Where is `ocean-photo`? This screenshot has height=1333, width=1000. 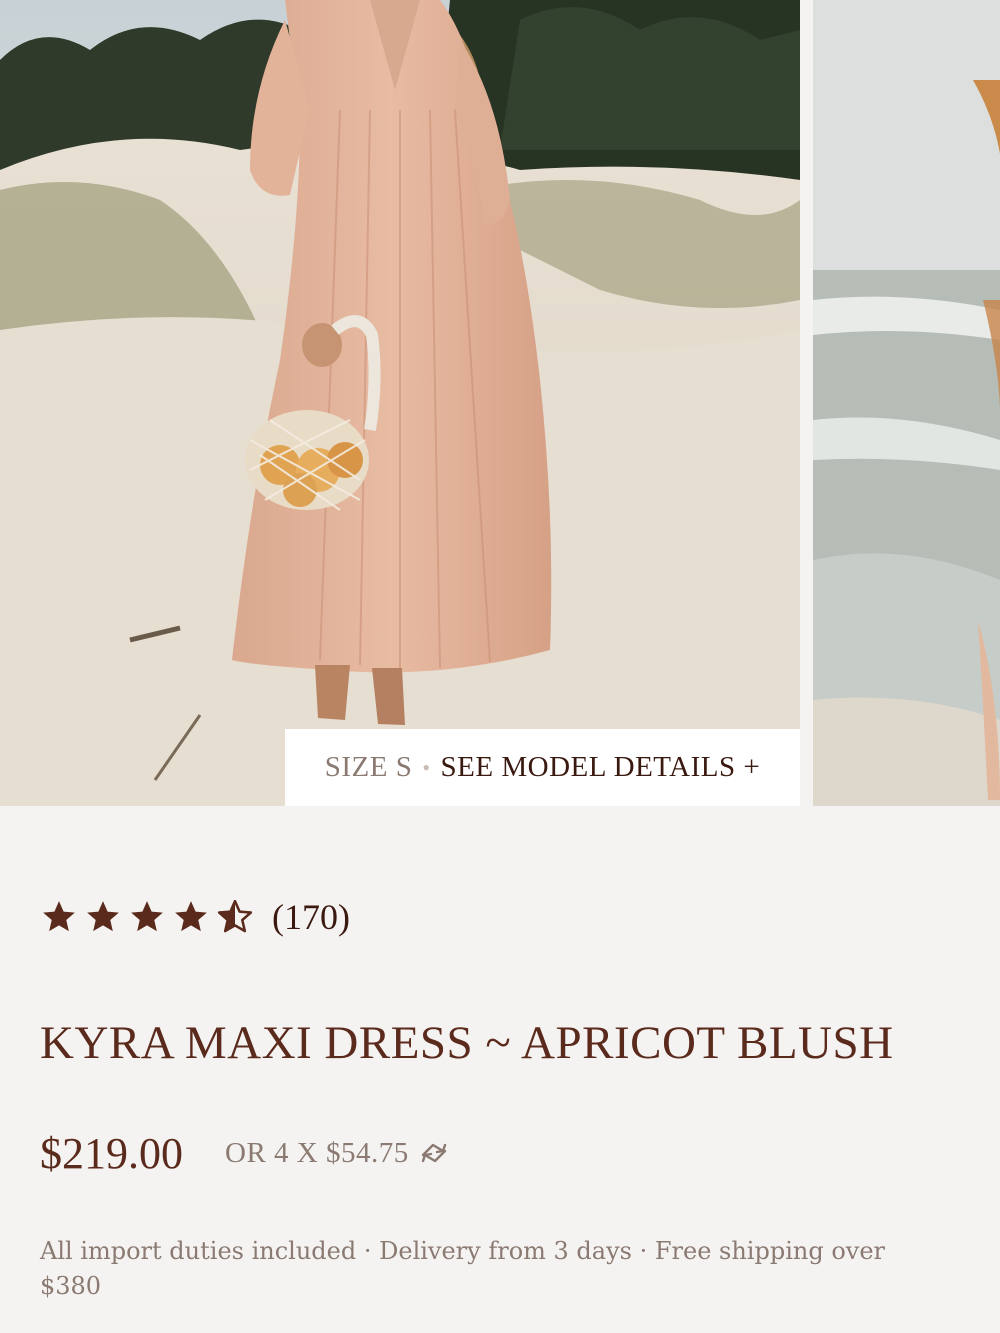 ocean-photo is located at coordinates (906, 403).